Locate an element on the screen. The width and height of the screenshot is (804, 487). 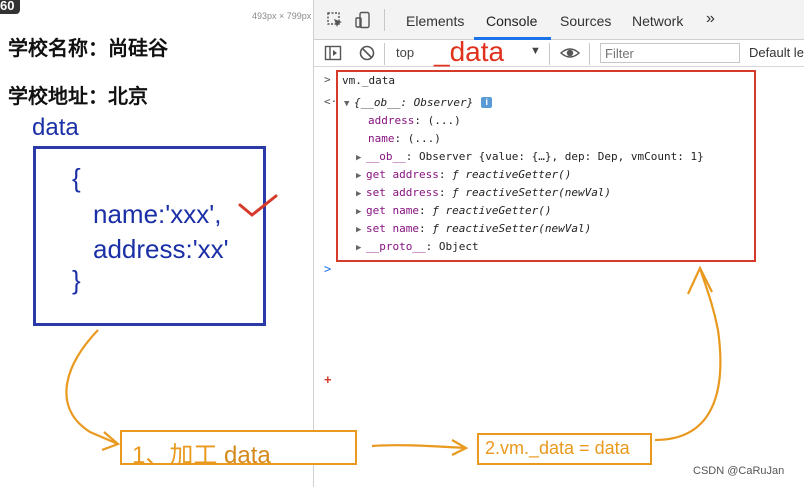
step1-word: data is located at coordinates (247, 455).